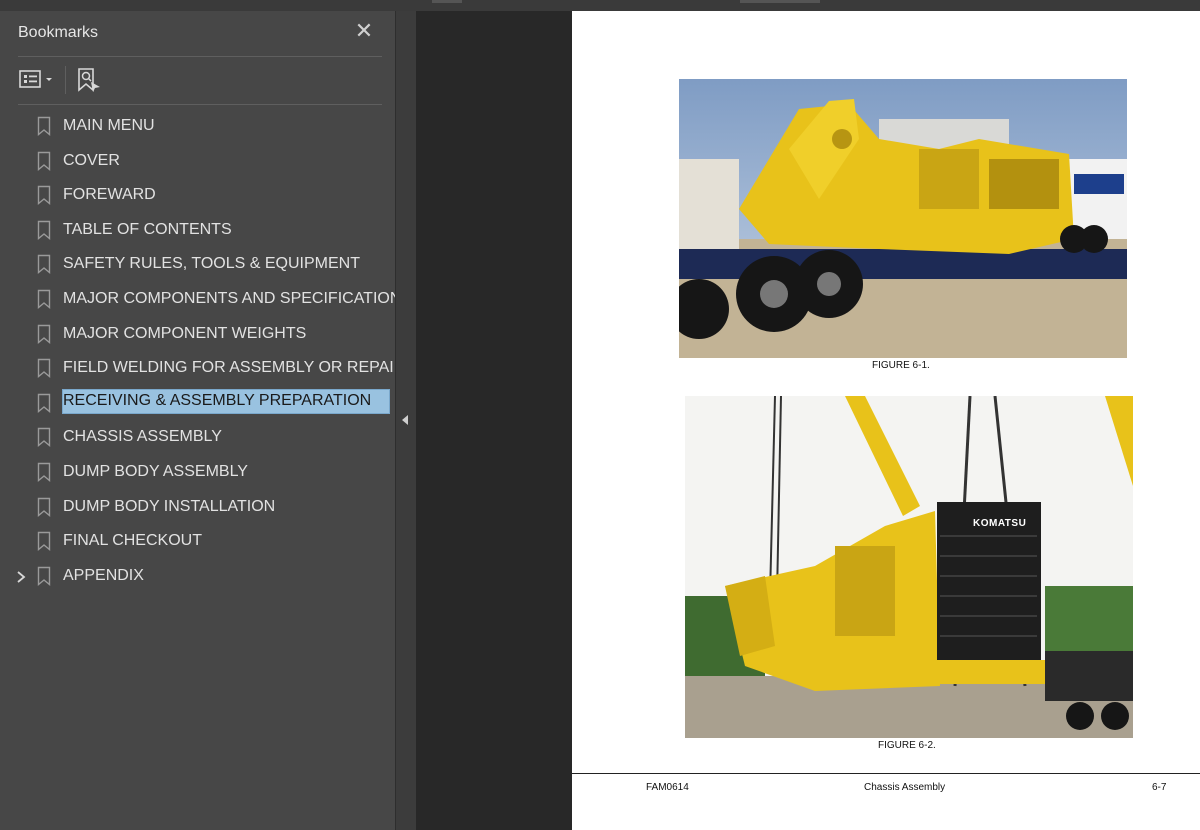 The width and height of the screenshot is (1200, 830). What do you see at coordinates (901, 365) in the screenshot?
I see `figure-6-1-caption: FIGURE 6-1.` at bounding box center [901, 365].